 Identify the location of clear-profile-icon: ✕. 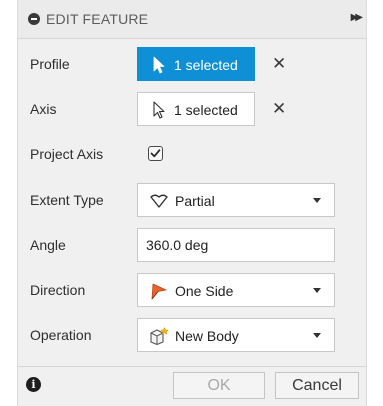
(279, 64).